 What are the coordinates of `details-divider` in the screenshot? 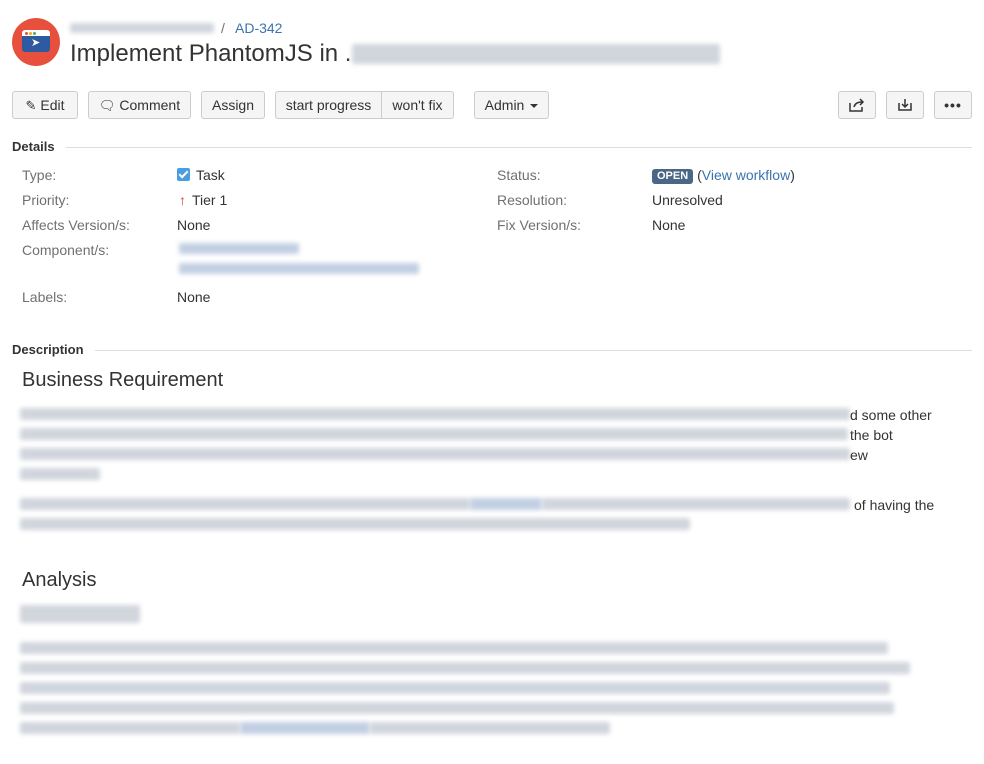 It's located at (519, 147).